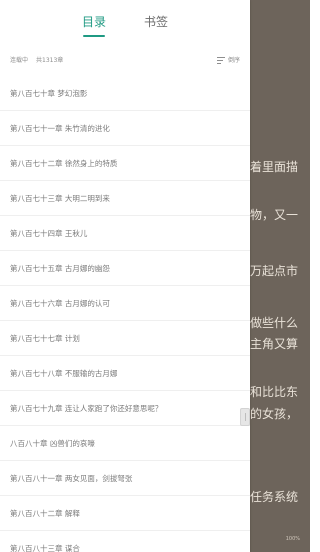  Describe the element at coordinates (125, 443) in the screenshot. I see `chapter-item: 八百八十章 凶兽们的哀嚎` at that location.